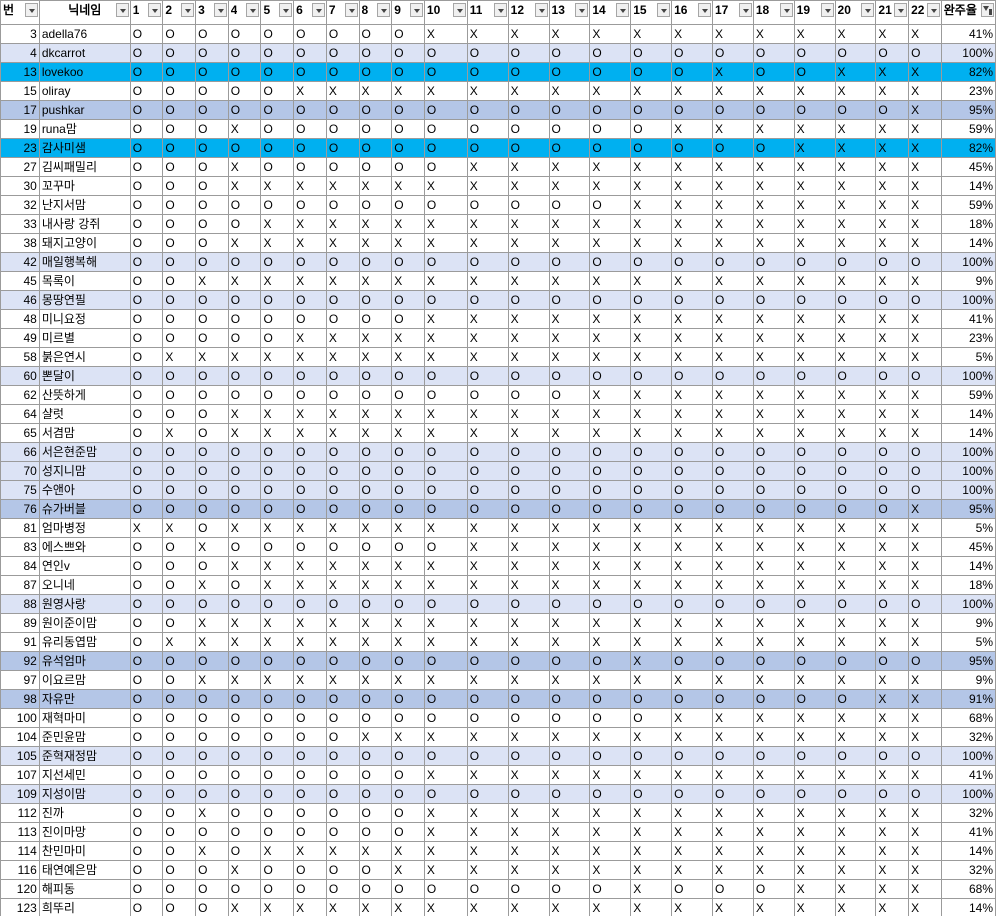  Describe the element at coordinates (968, 319) in the screenshot. I see `completion-rate-cell: 41%` at that location.